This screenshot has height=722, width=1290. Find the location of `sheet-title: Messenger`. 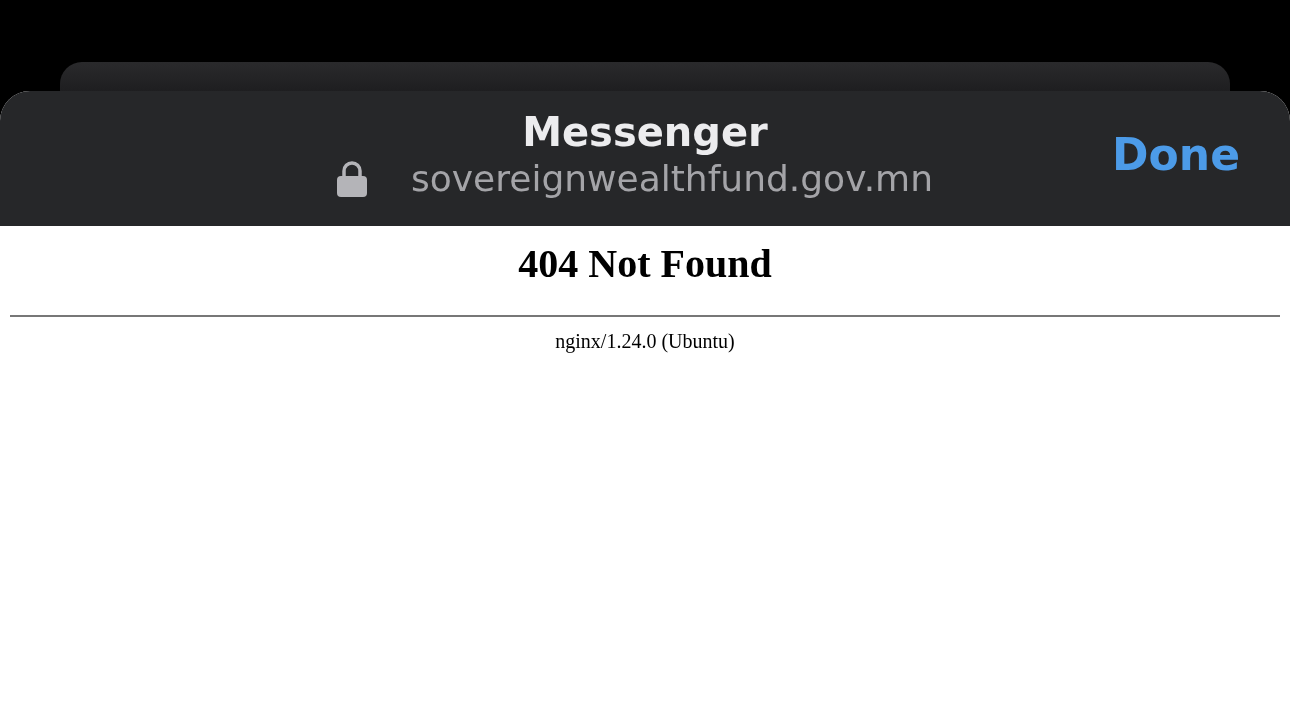

sheet-title: Messenger is located at coordinates (645, 131).